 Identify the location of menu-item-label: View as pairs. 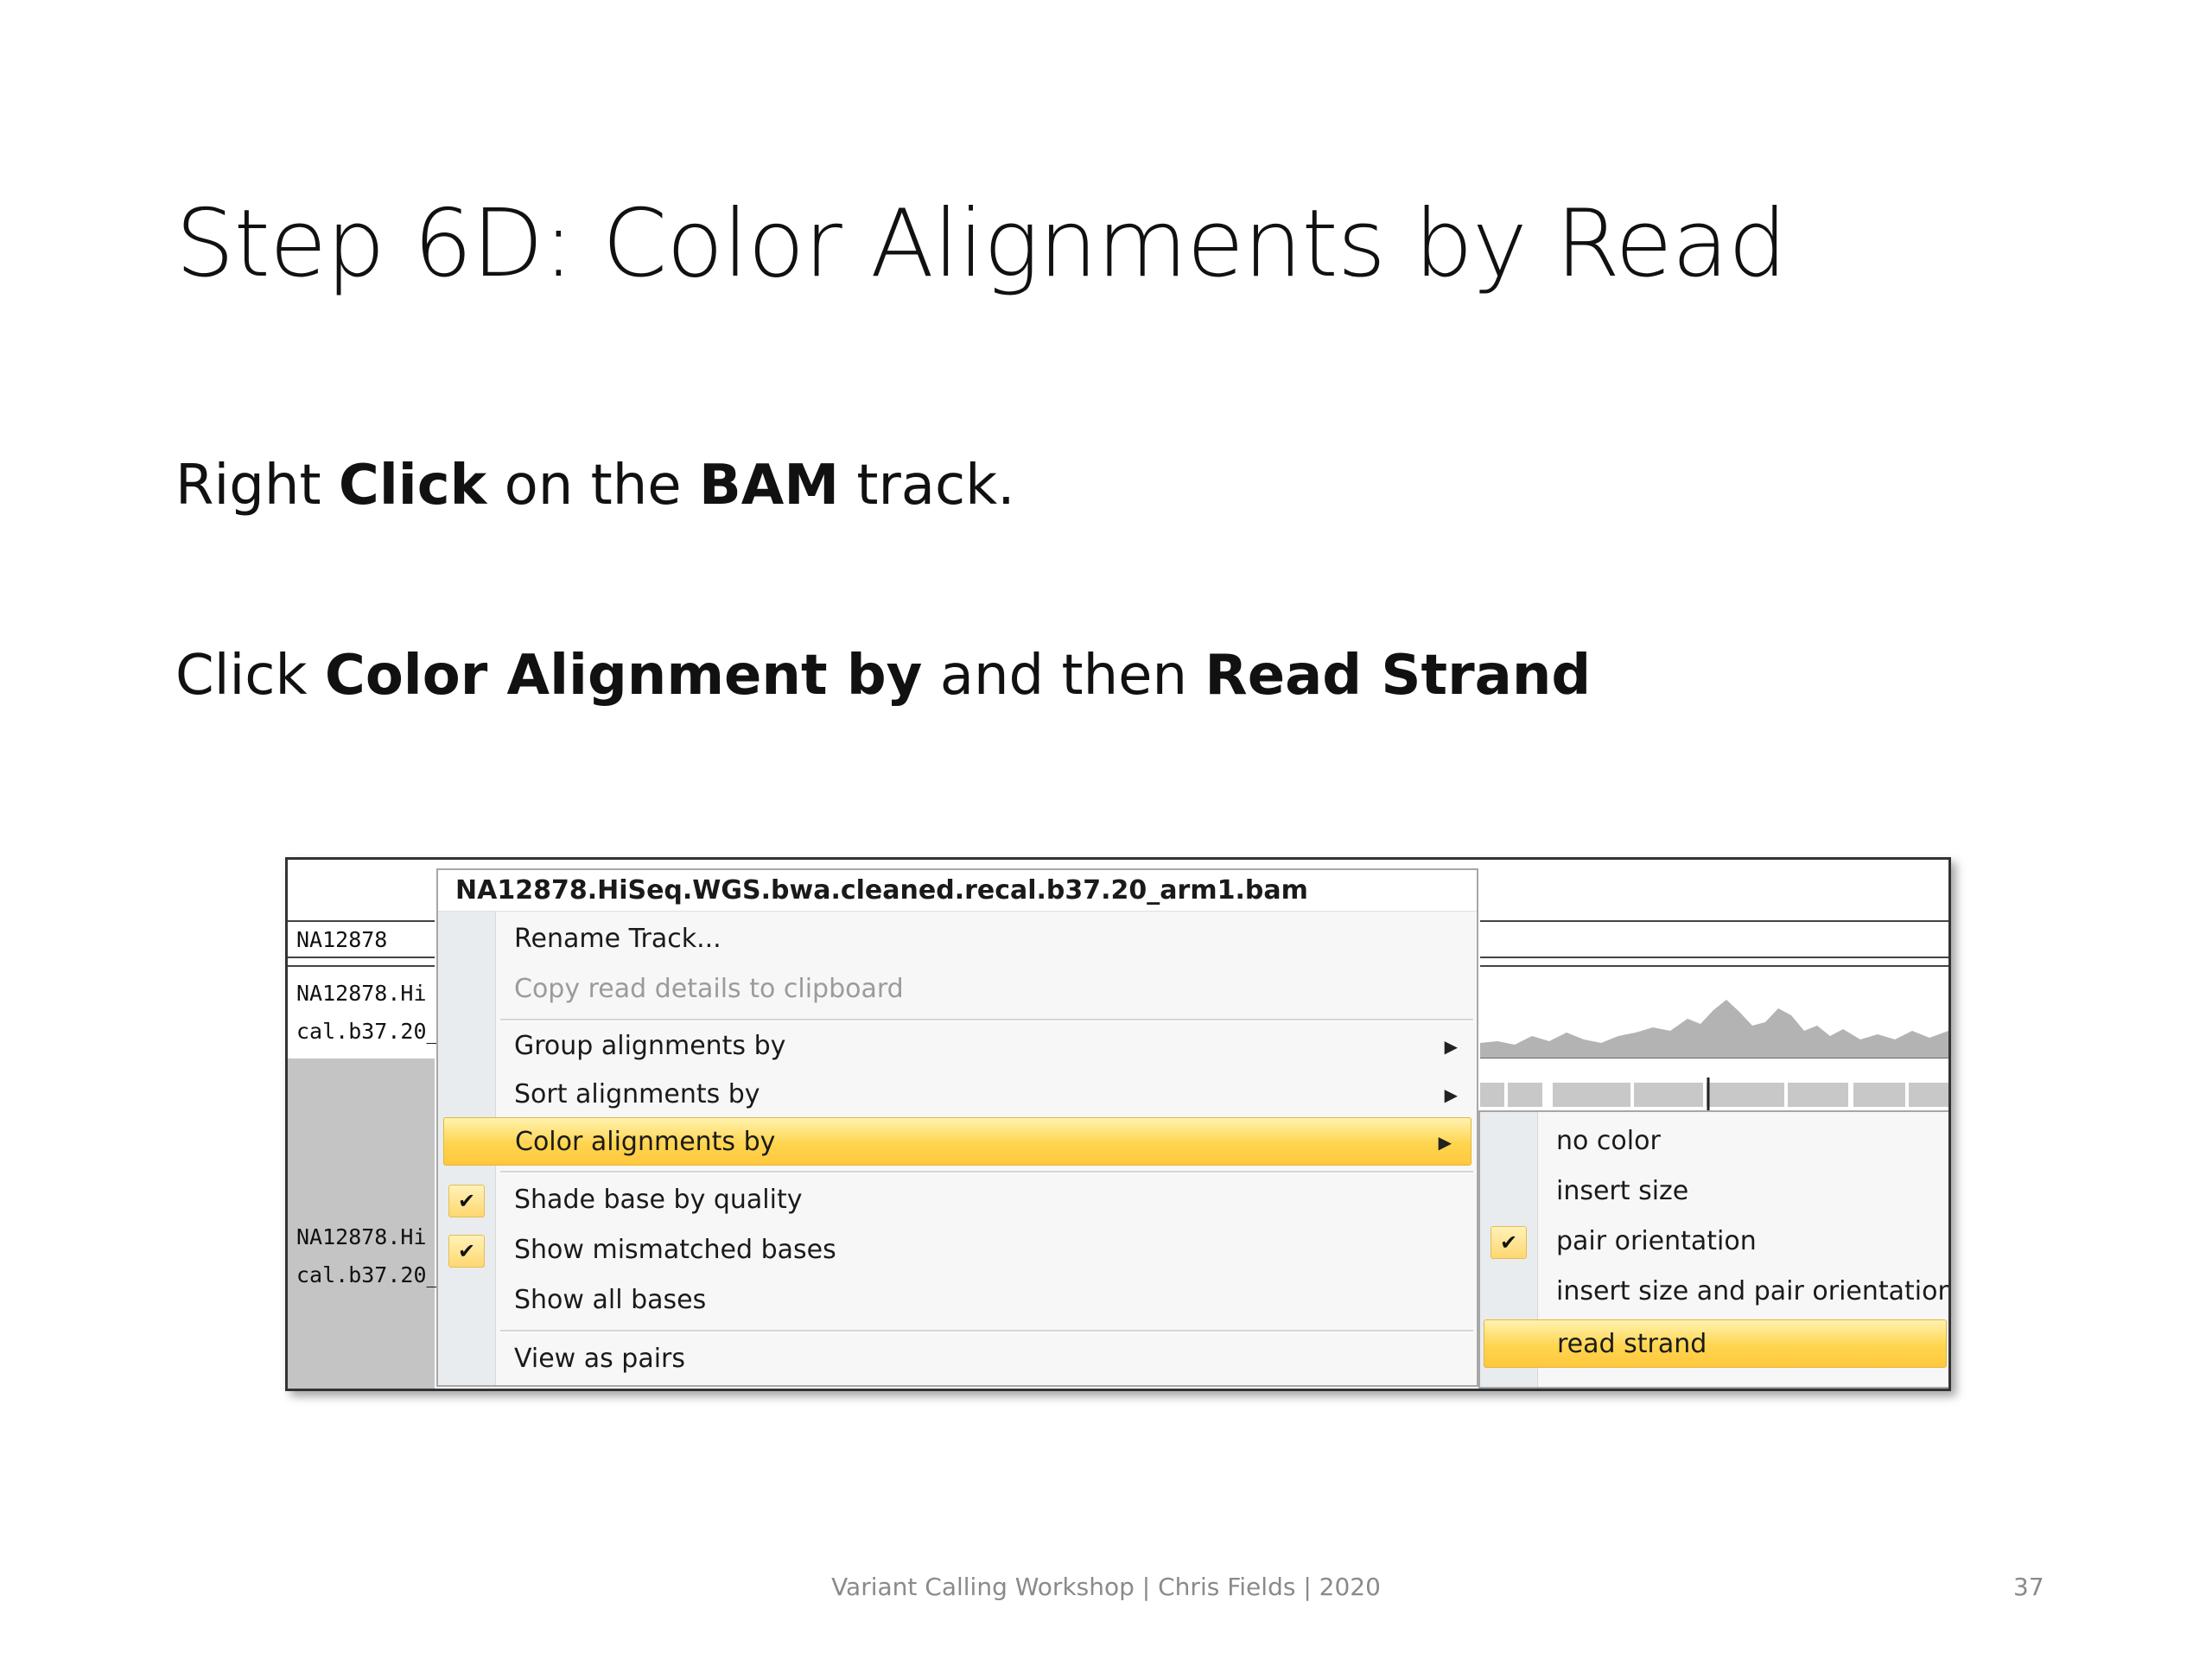
(600, 1359).